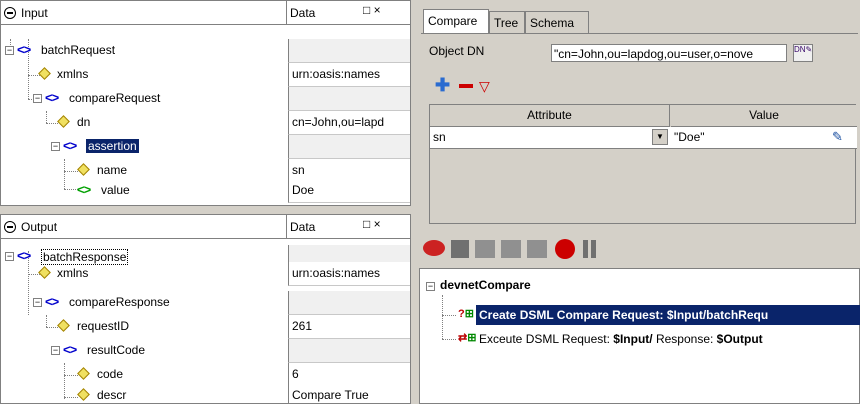 Image resolution: width=860 pixels, height=404 pixels. Describe the element at coordinates (484, 86) in the screenshot. I see `filter-icon: ▽` at that location.